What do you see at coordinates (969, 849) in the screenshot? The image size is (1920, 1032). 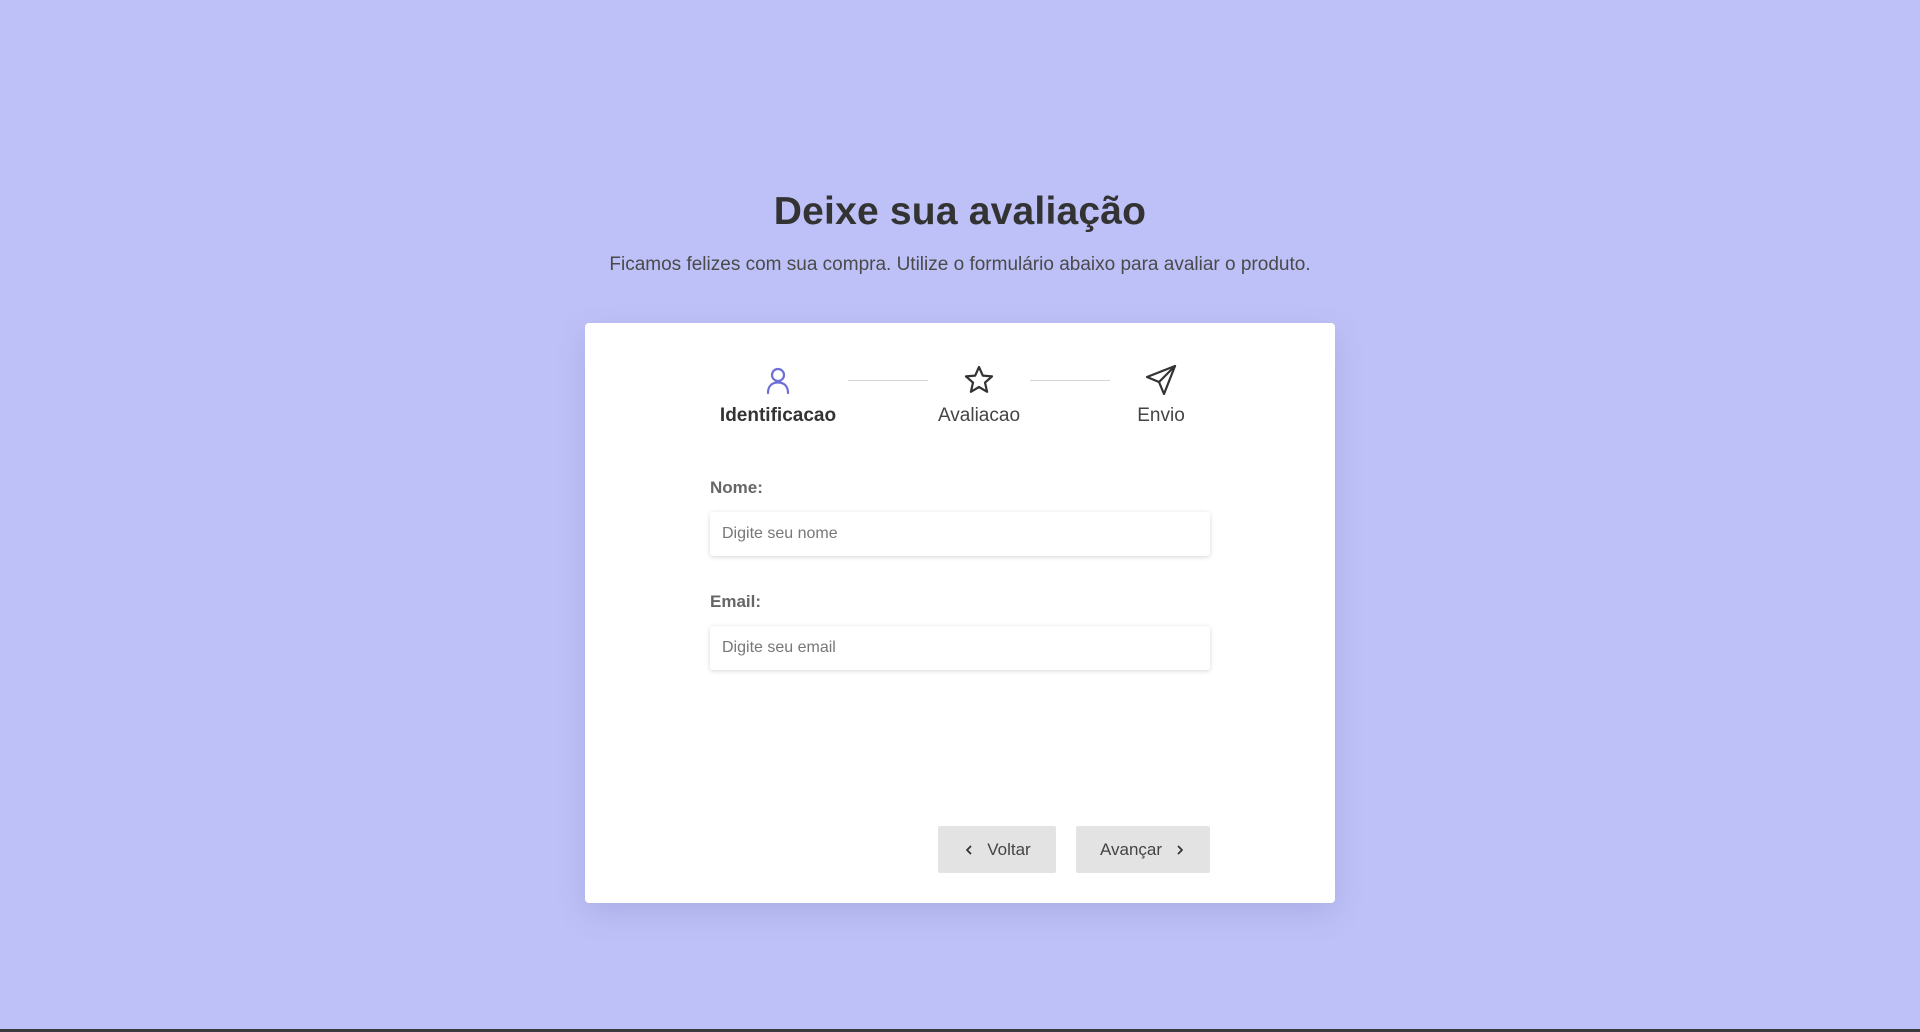 I see `chevron-left-icon` at bounding box center [969, 849].